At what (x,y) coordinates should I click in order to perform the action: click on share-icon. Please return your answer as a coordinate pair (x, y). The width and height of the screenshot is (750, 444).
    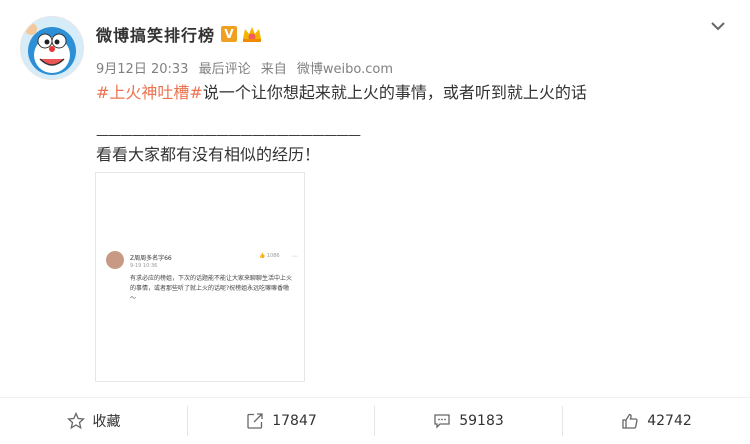
    Looking at the image, I should click on (255, 421).